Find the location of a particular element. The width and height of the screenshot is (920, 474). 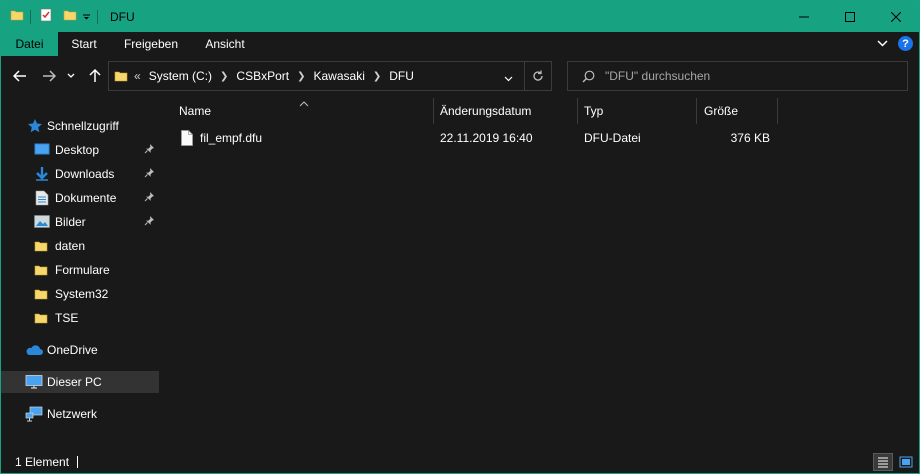

properties-icon is located at coordinates (46, 16).